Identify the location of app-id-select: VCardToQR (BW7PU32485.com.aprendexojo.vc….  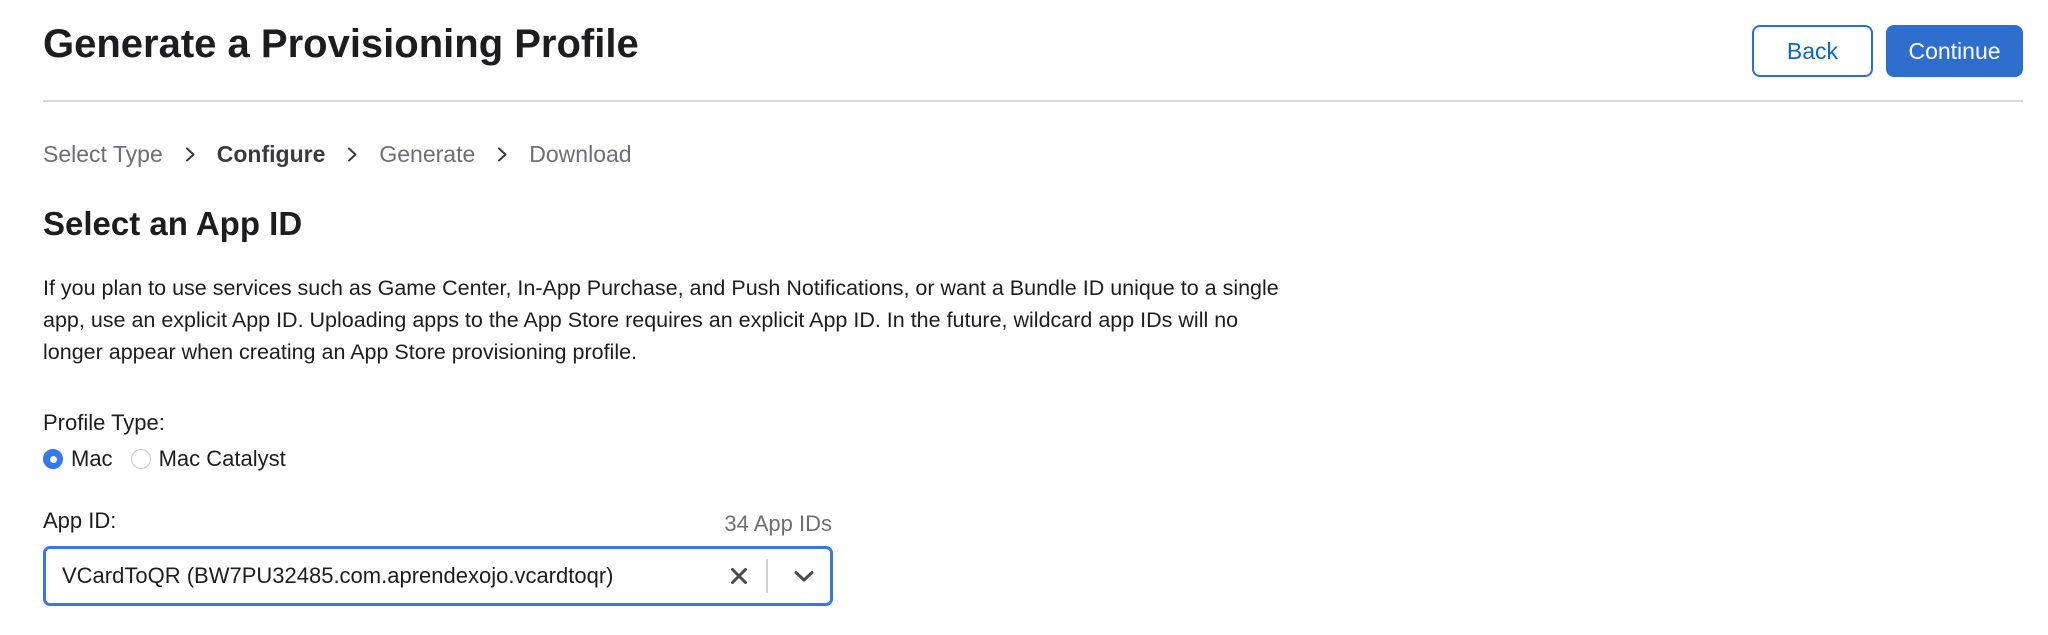
(438, 576).